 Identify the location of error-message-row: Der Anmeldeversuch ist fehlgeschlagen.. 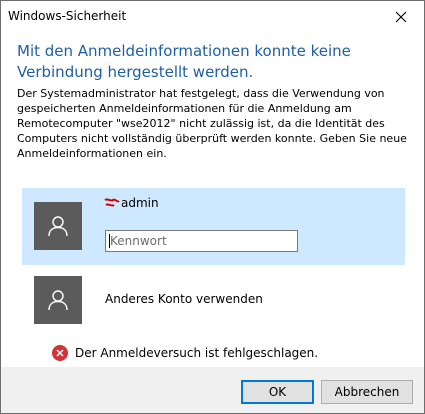
(185, 353).